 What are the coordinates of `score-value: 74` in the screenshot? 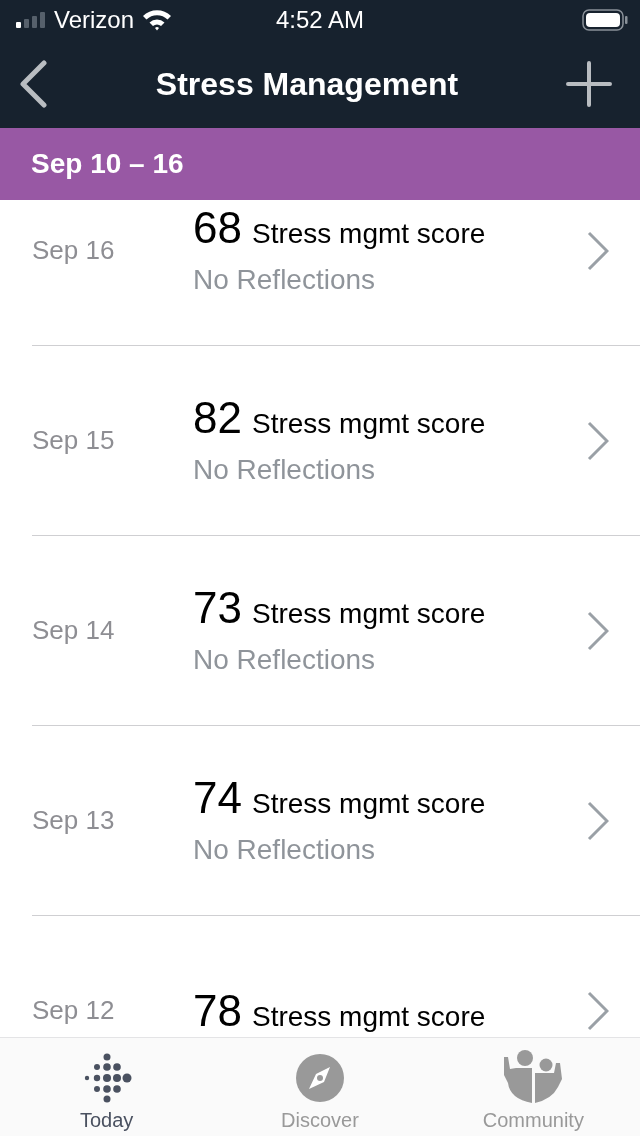 It's located at (217, 797).